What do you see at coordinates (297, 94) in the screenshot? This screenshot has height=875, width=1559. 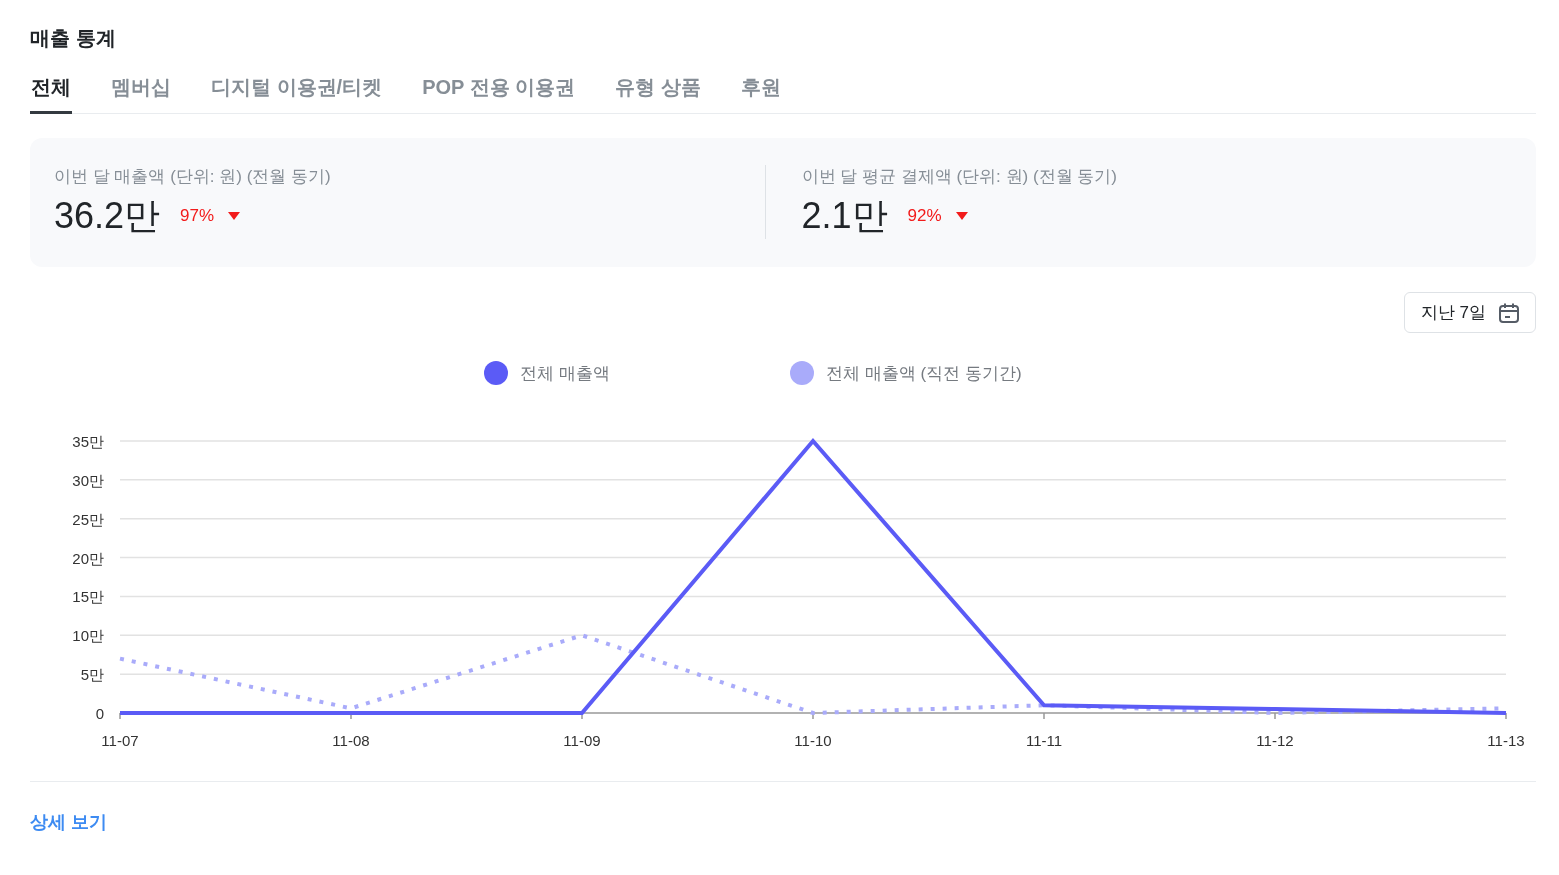 I see `category-tab: 디지털 이용권/티켓` at bounding box center [297, 94].